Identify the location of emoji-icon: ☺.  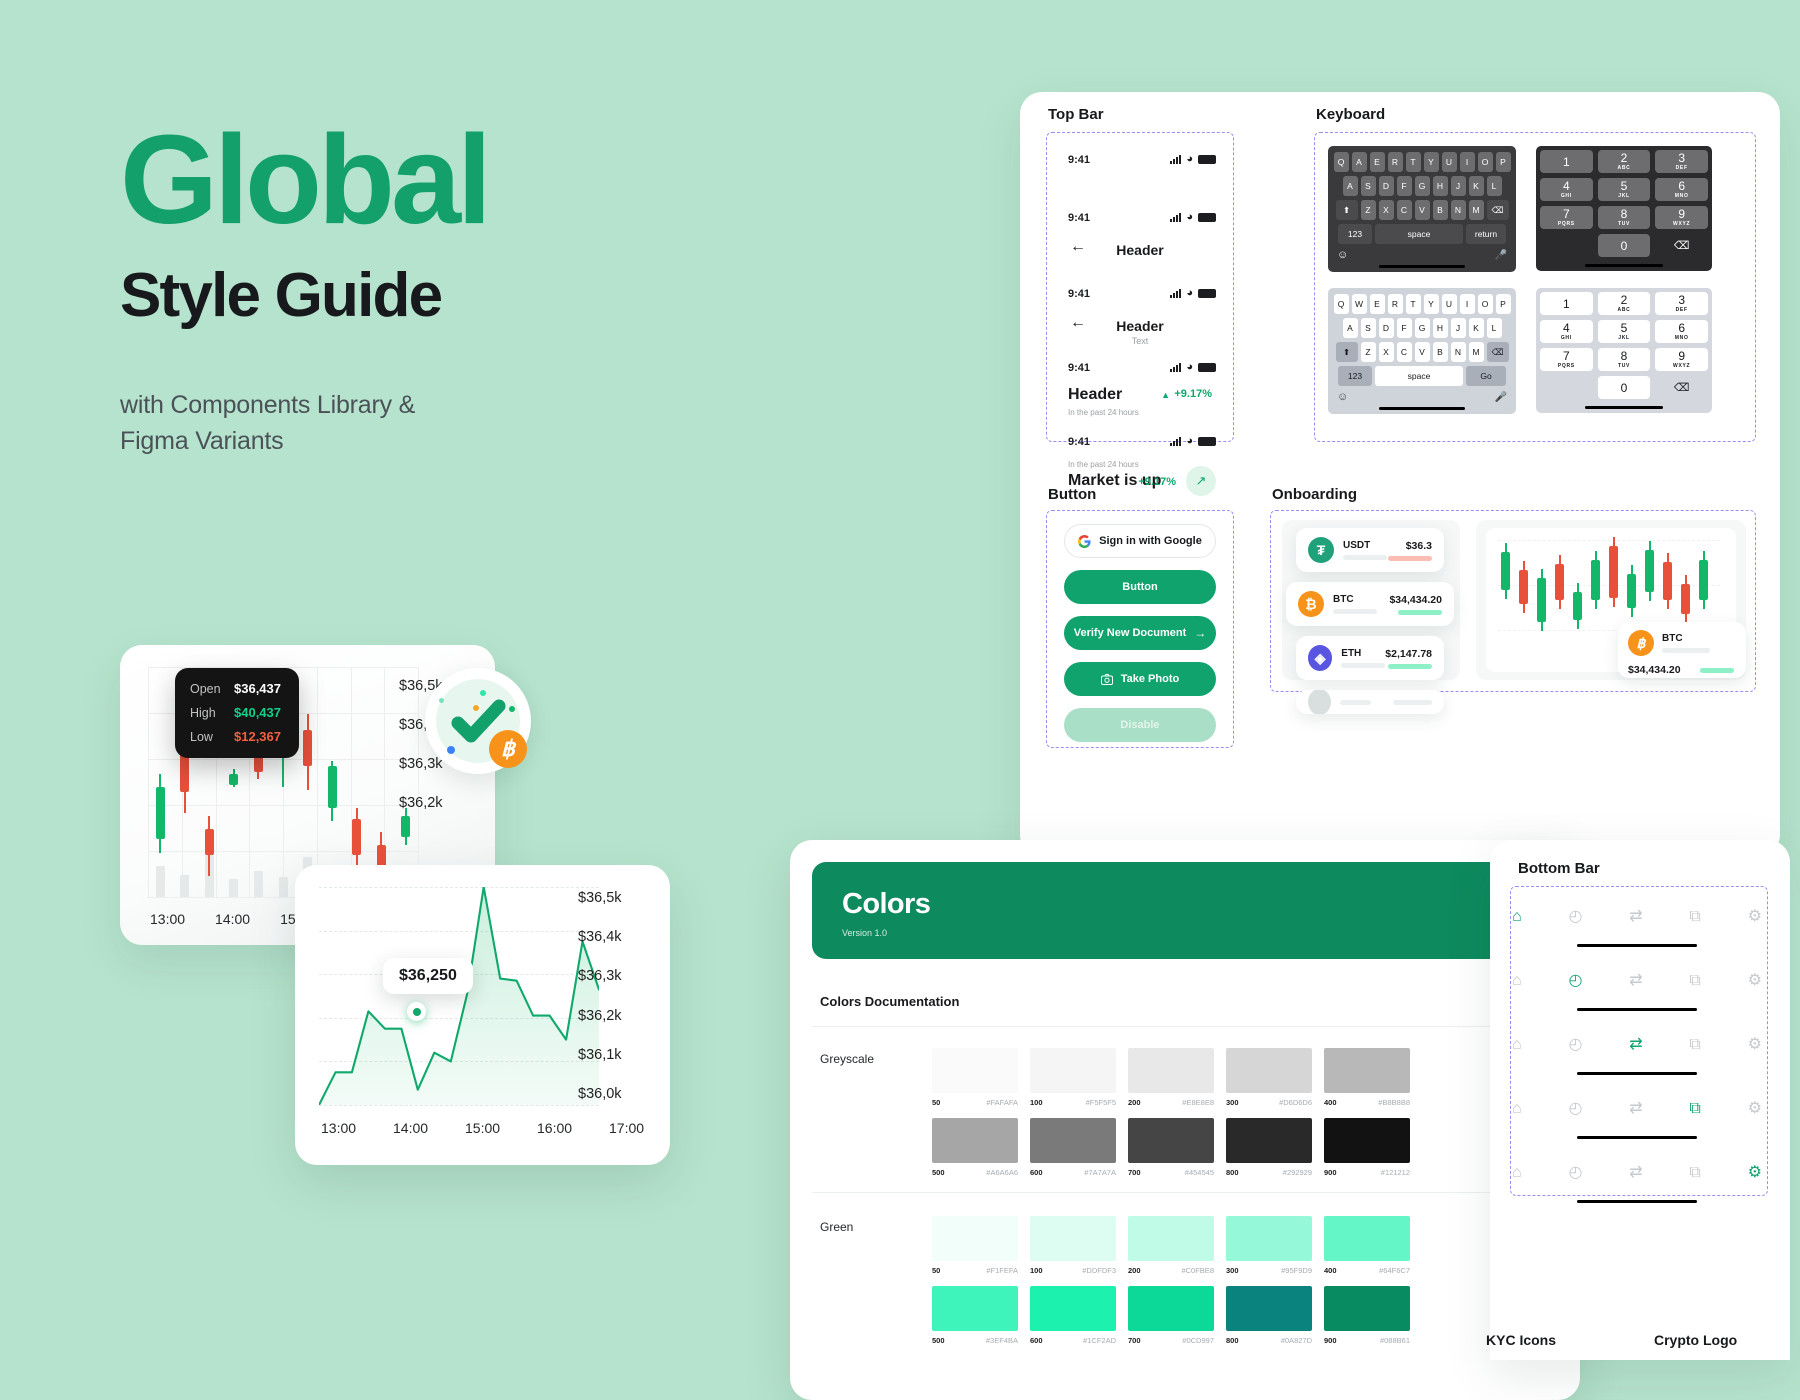
(1342, 397).